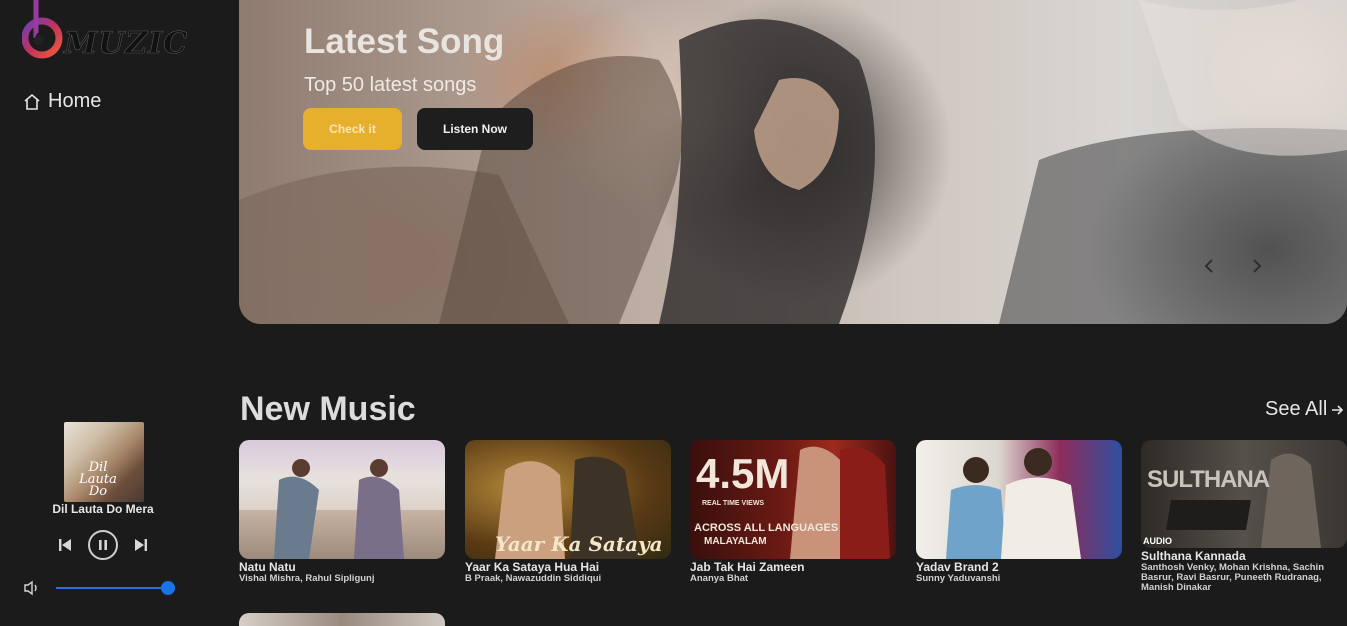  I want to click on card-overlay-line: ACROSS ALL LANGUAGES, so click(766, 528).